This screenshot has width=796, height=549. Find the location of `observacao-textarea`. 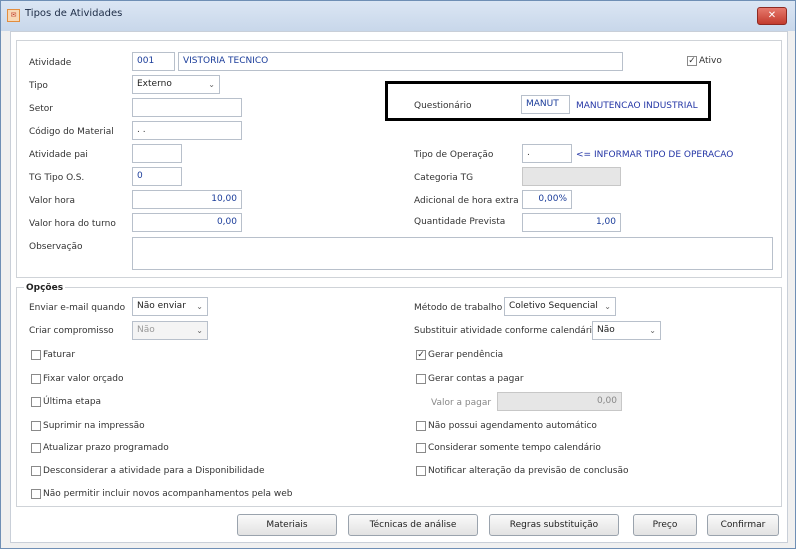

observacao-textarea is located at coordinates (452, 253).